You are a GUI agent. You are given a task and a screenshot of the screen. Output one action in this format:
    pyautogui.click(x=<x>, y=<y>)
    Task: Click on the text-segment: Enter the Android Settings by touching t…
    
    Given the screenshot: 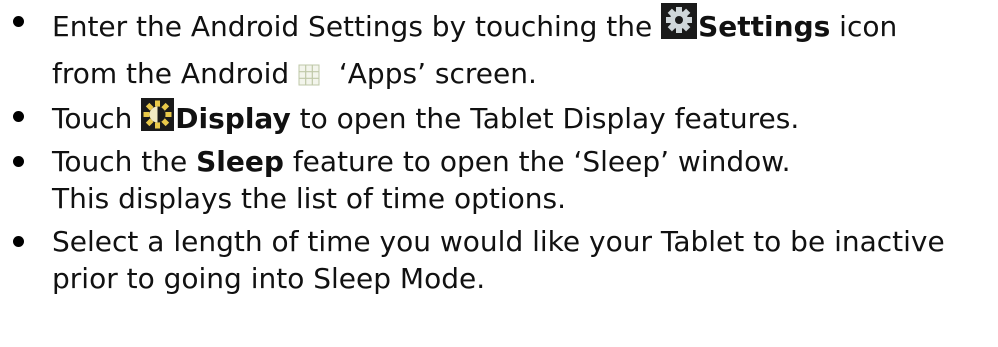 What is the action you would take?
    pyautogui.click(x=357, y=26)
    